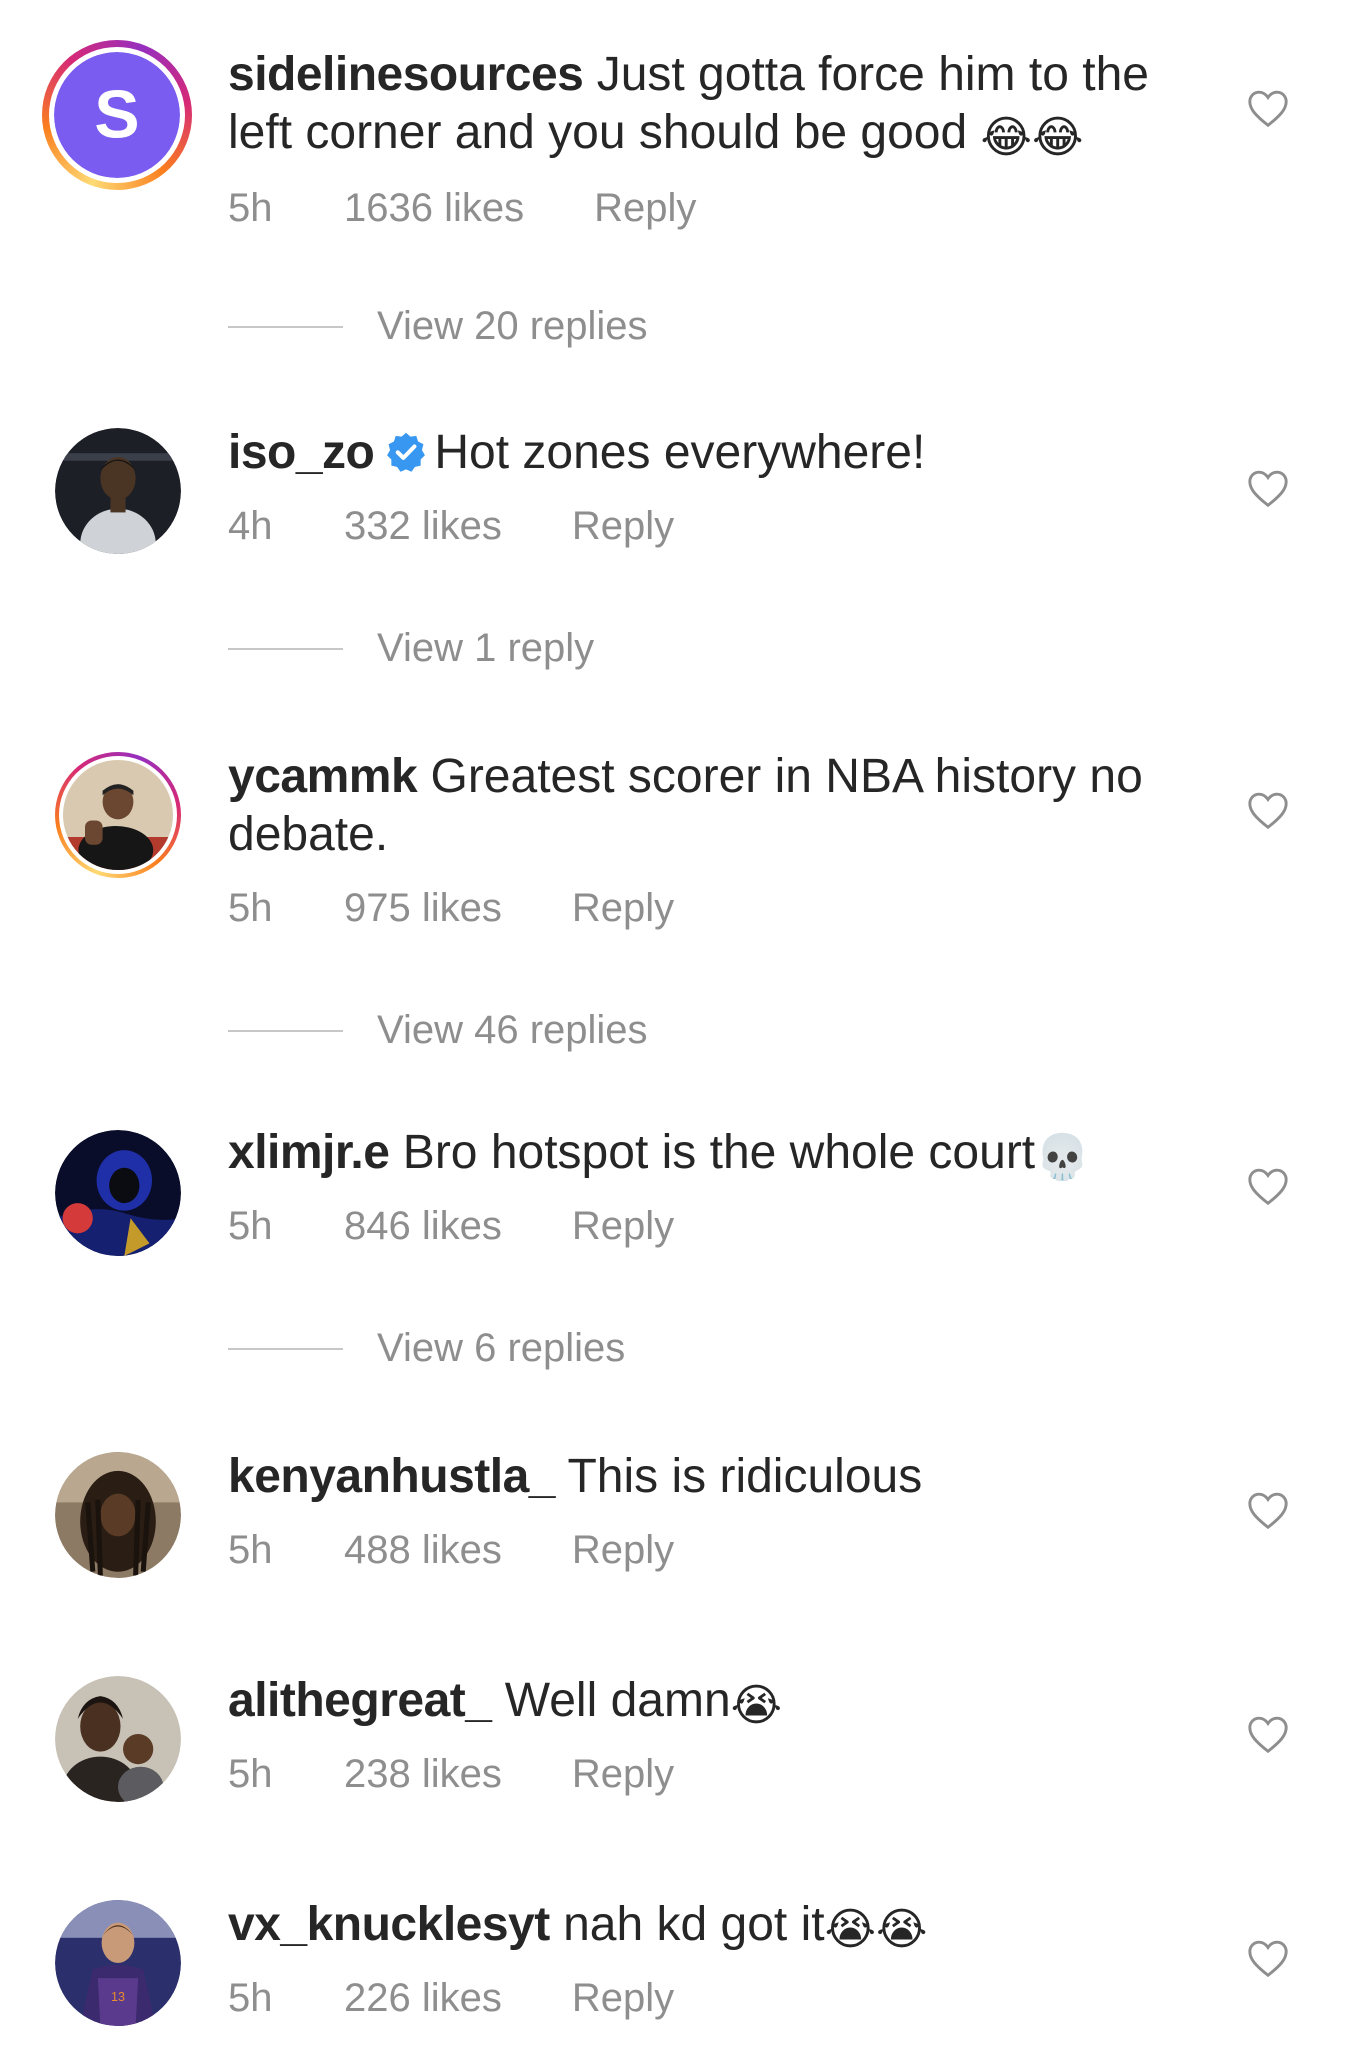  What do you see at coordinates (680, 452) in the screenshot?
I see `comment-text: Hot zones everywhere!` at bounding box center [680, 452].